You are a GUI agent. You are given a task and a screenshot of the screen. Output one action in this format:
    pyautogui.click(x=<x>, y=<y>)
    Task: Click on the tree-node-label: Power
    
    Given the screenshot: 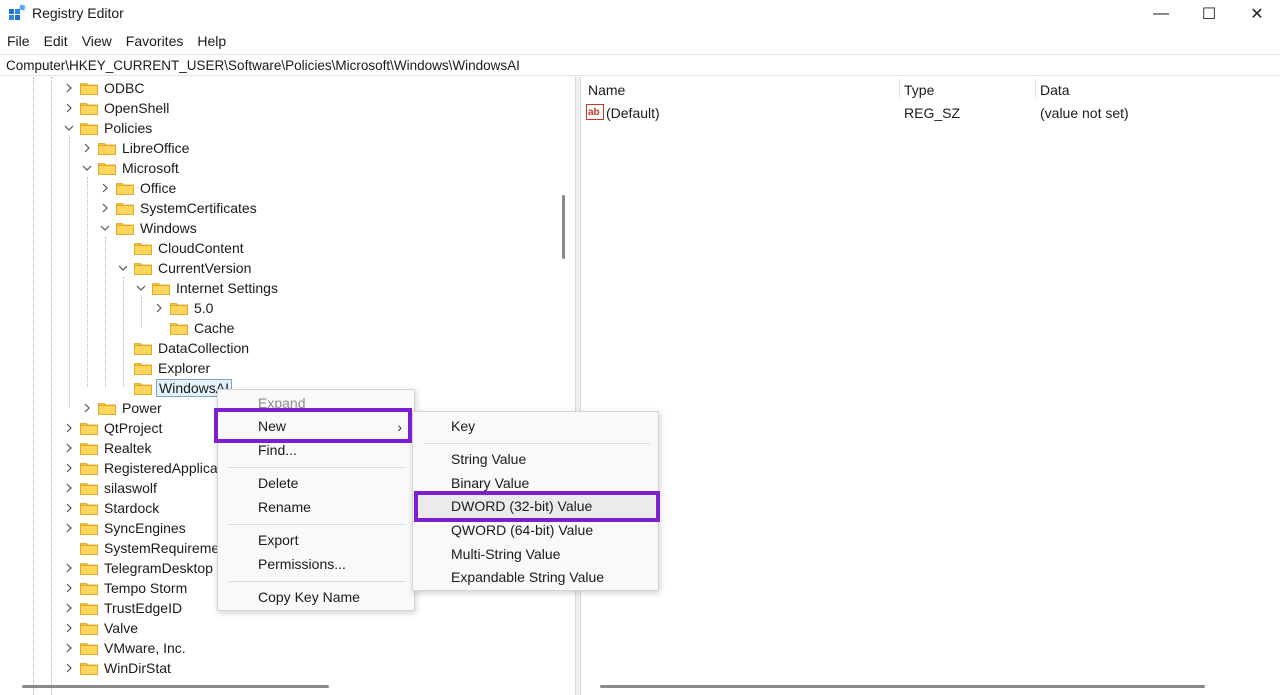 What is the action you would take?
    pyautogui.click(x=142, y=408)
    